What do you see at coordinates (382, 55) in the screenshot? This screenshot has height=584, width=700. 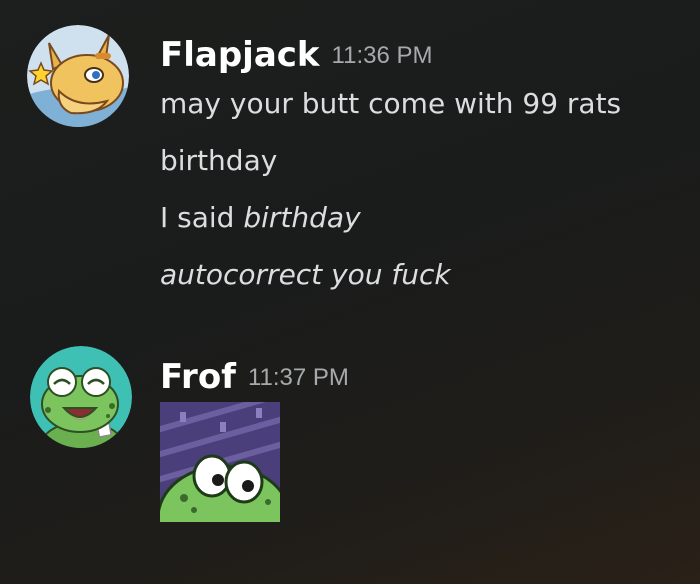 I see `timestamp: 11:36 PM` at bounding box center [382, 55].